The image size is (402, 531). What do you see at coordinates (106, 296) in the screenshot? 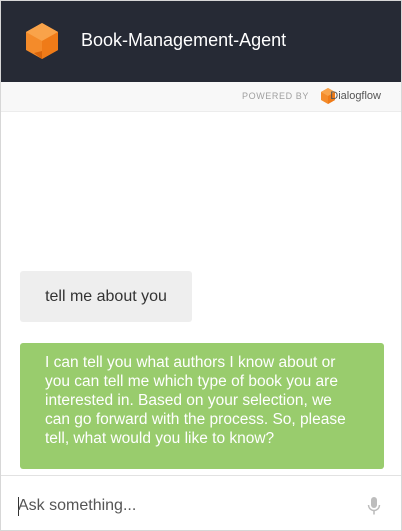
I see `user-message-bubble: tell me about you` at bounding box center [106, 296].